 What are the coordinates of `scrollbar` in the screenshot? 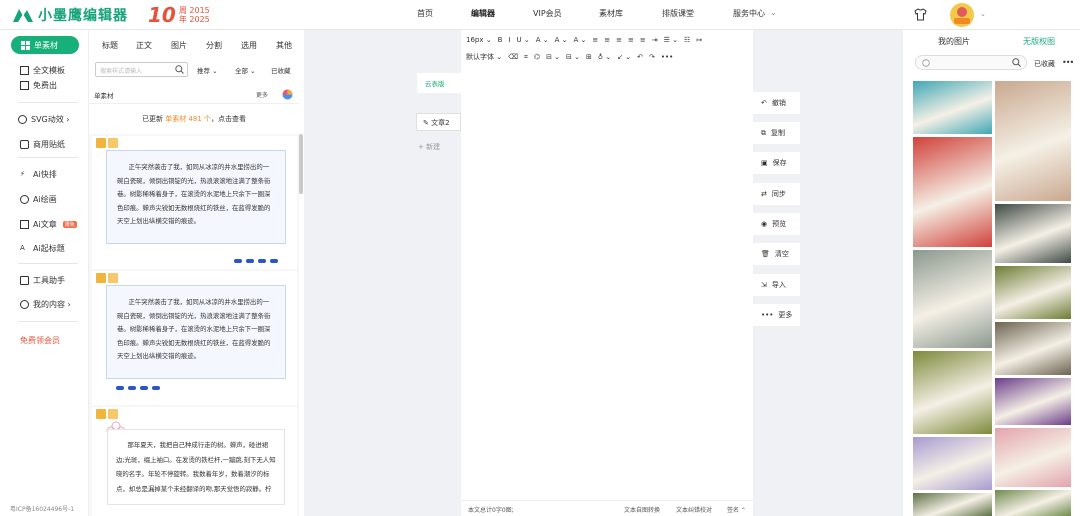 It's located at (301, 164).